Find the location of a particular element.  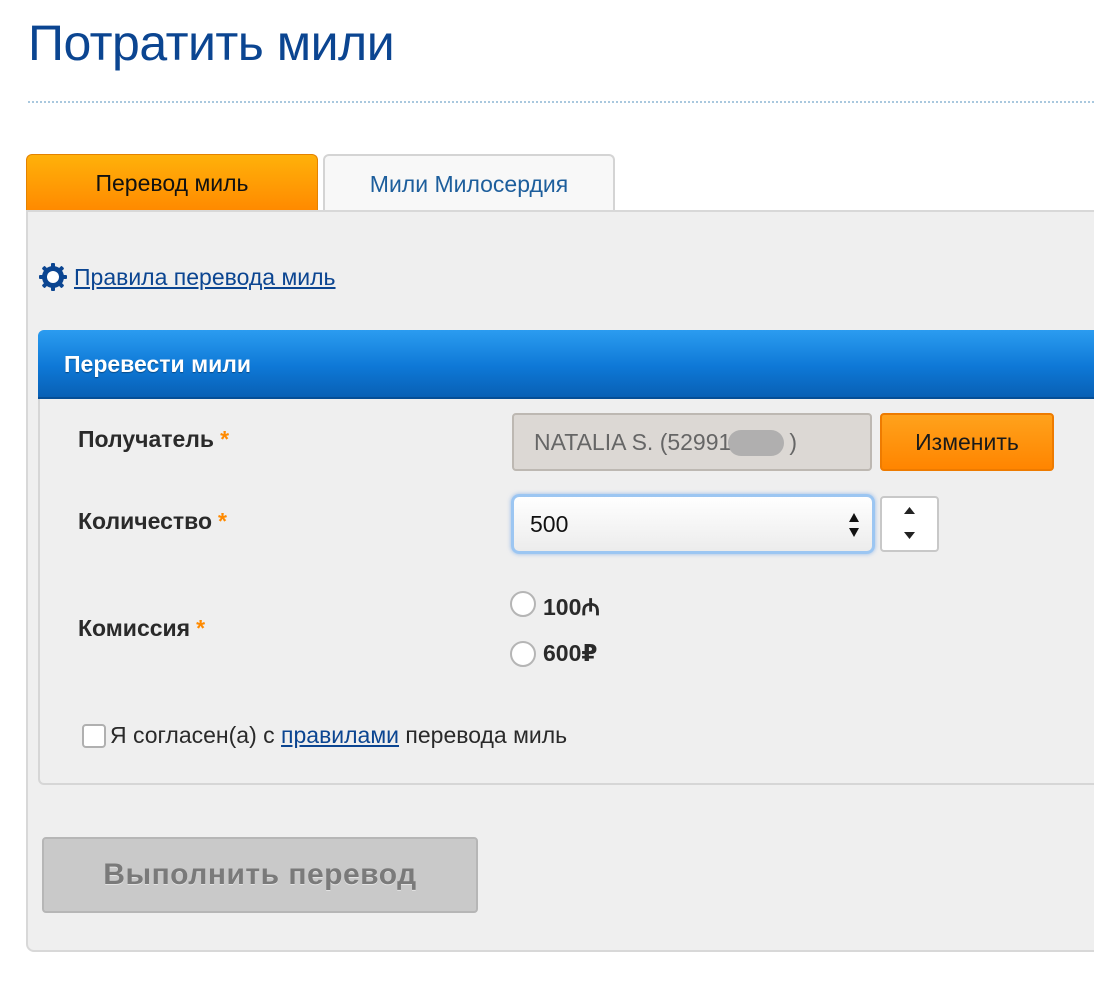

triangle-down-icon is located at coordinates (909, 535).